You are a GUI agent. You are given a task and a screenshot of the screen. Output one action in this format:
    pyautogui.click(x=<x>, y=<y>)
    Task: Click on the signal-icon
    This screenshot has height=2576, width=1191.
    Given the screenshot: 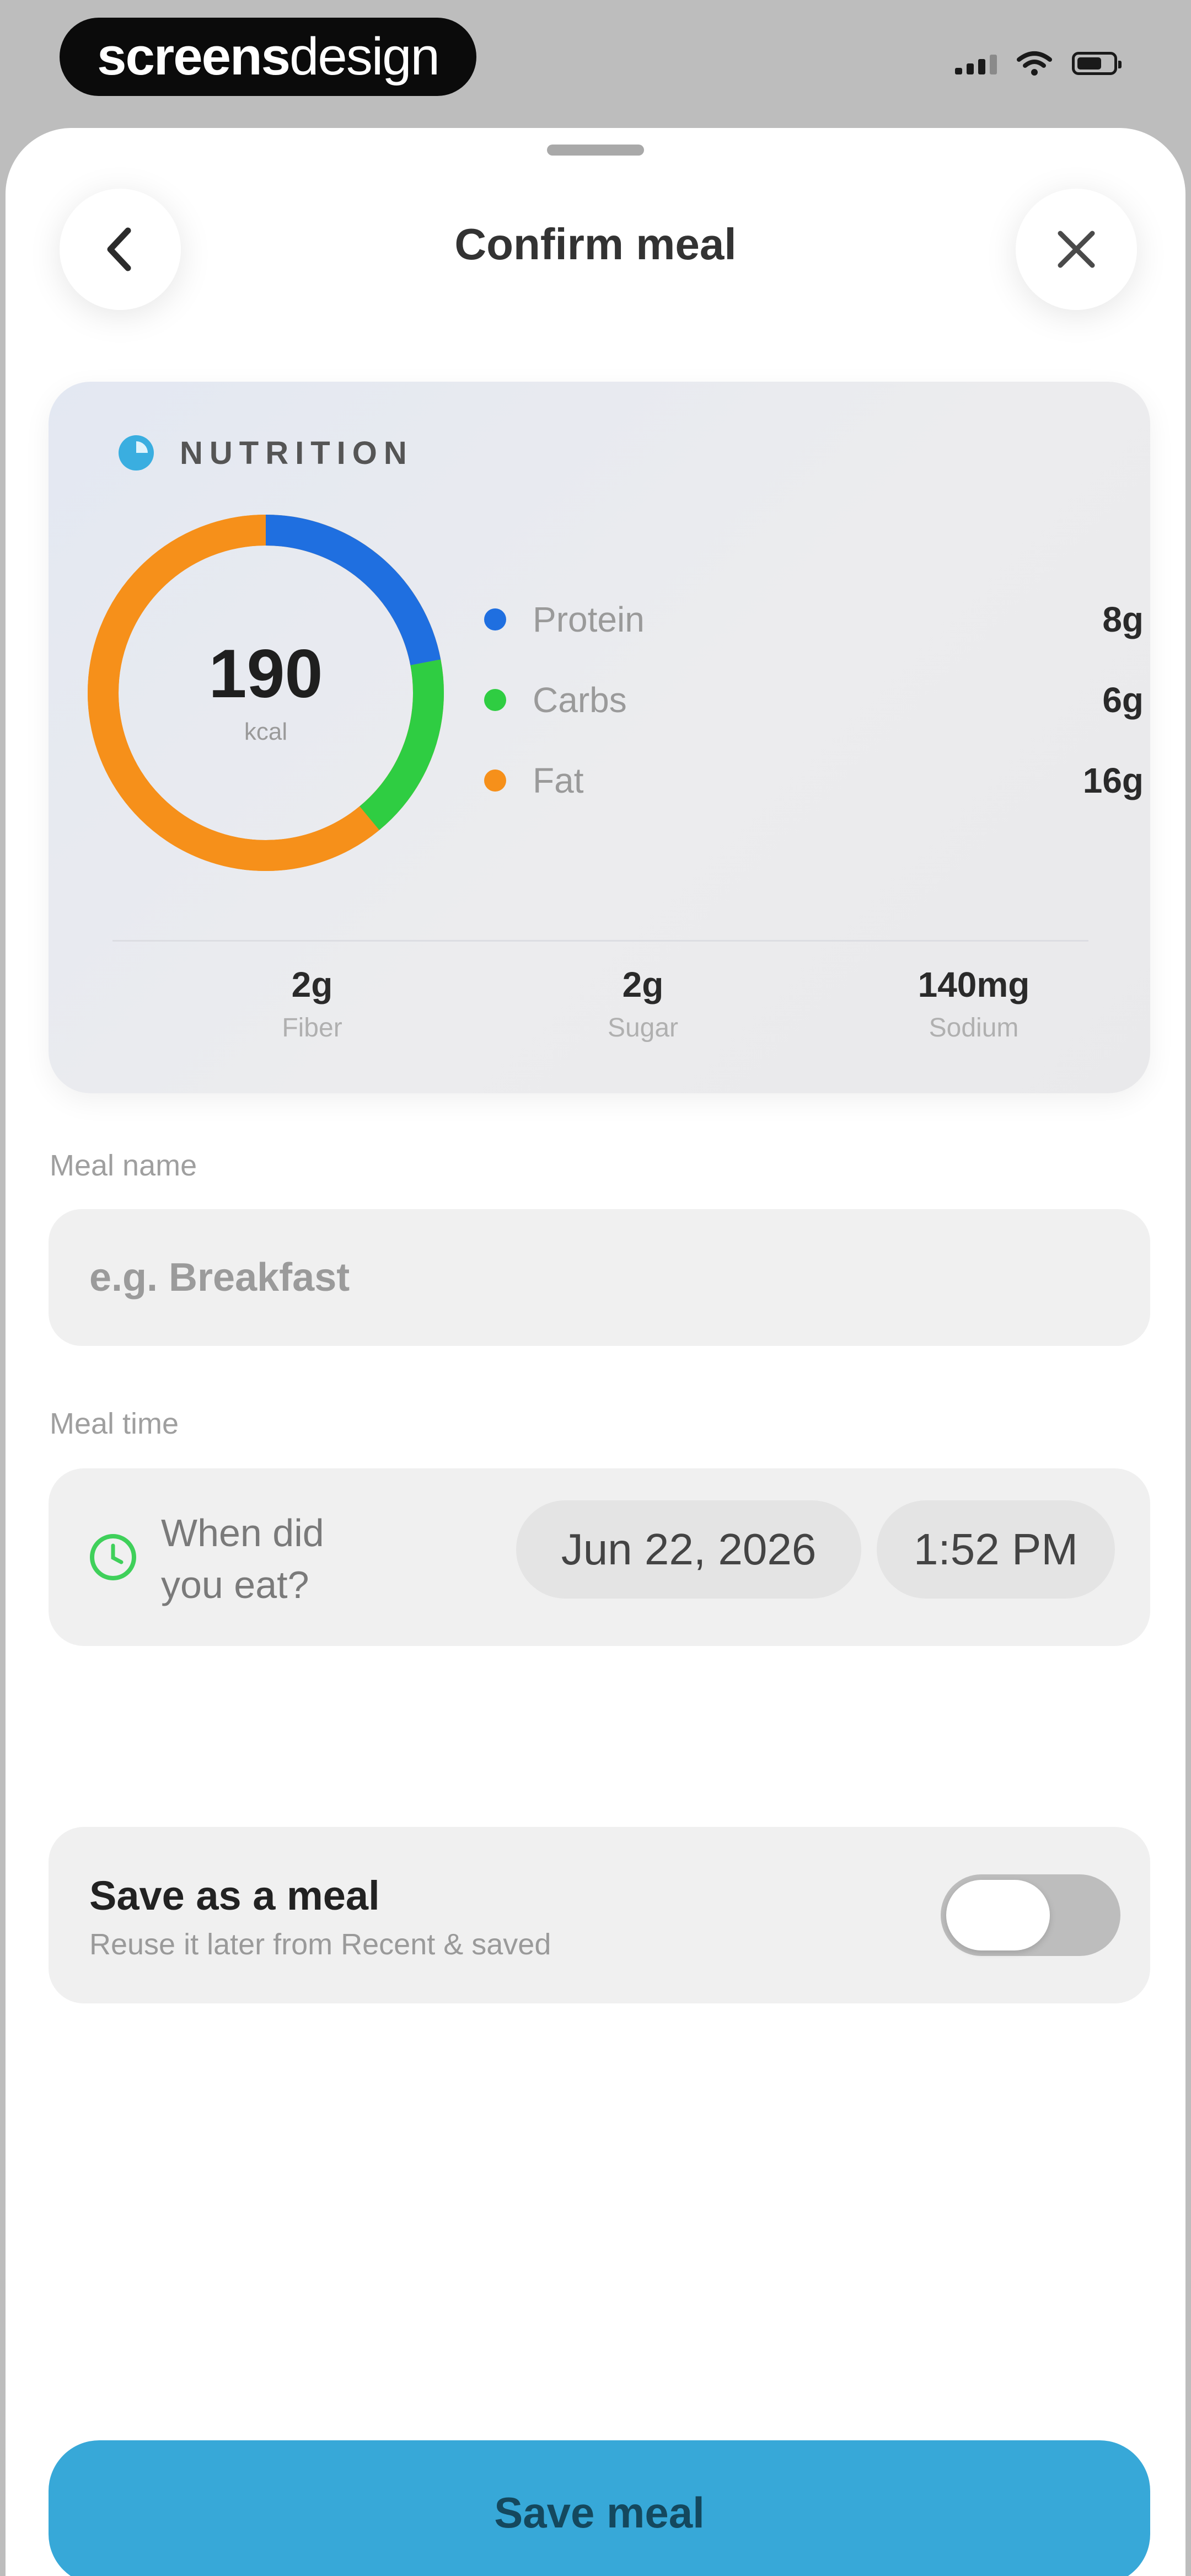 What is the action you would take?
    pyautogui.click(x=976, y=63)
    